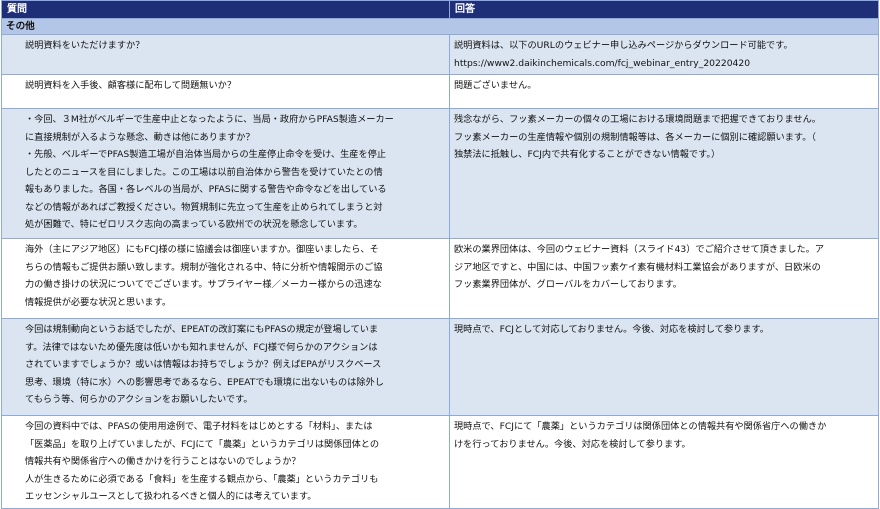 The width and height of the screenshot is (880, 509). What do you see at coordinates (664, 91) in the screenshot?
I see `answer-cell: 問題ございません。` at bounding box center [664, 91].